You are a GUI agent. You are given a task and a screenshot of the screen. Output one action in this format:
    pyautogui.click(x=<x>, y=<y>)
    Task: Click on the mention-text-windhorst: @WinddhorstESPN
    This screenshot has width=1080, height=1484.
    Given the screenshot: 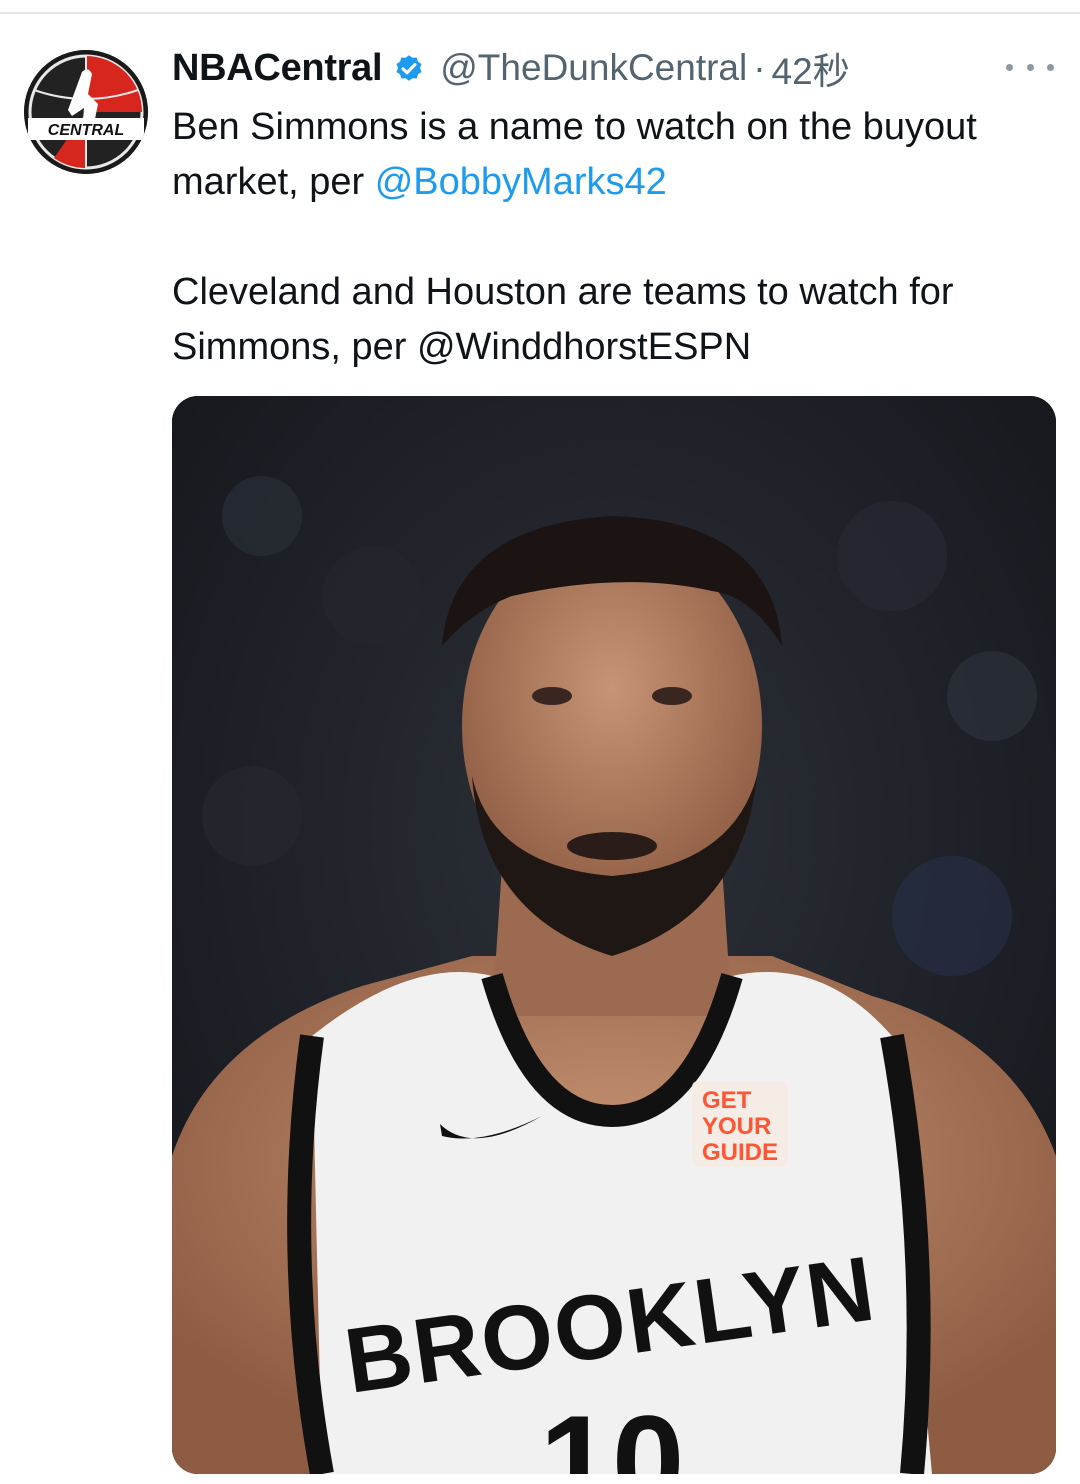 What is the action you would take?
    pyautogui.click(x=584, y=347)
    